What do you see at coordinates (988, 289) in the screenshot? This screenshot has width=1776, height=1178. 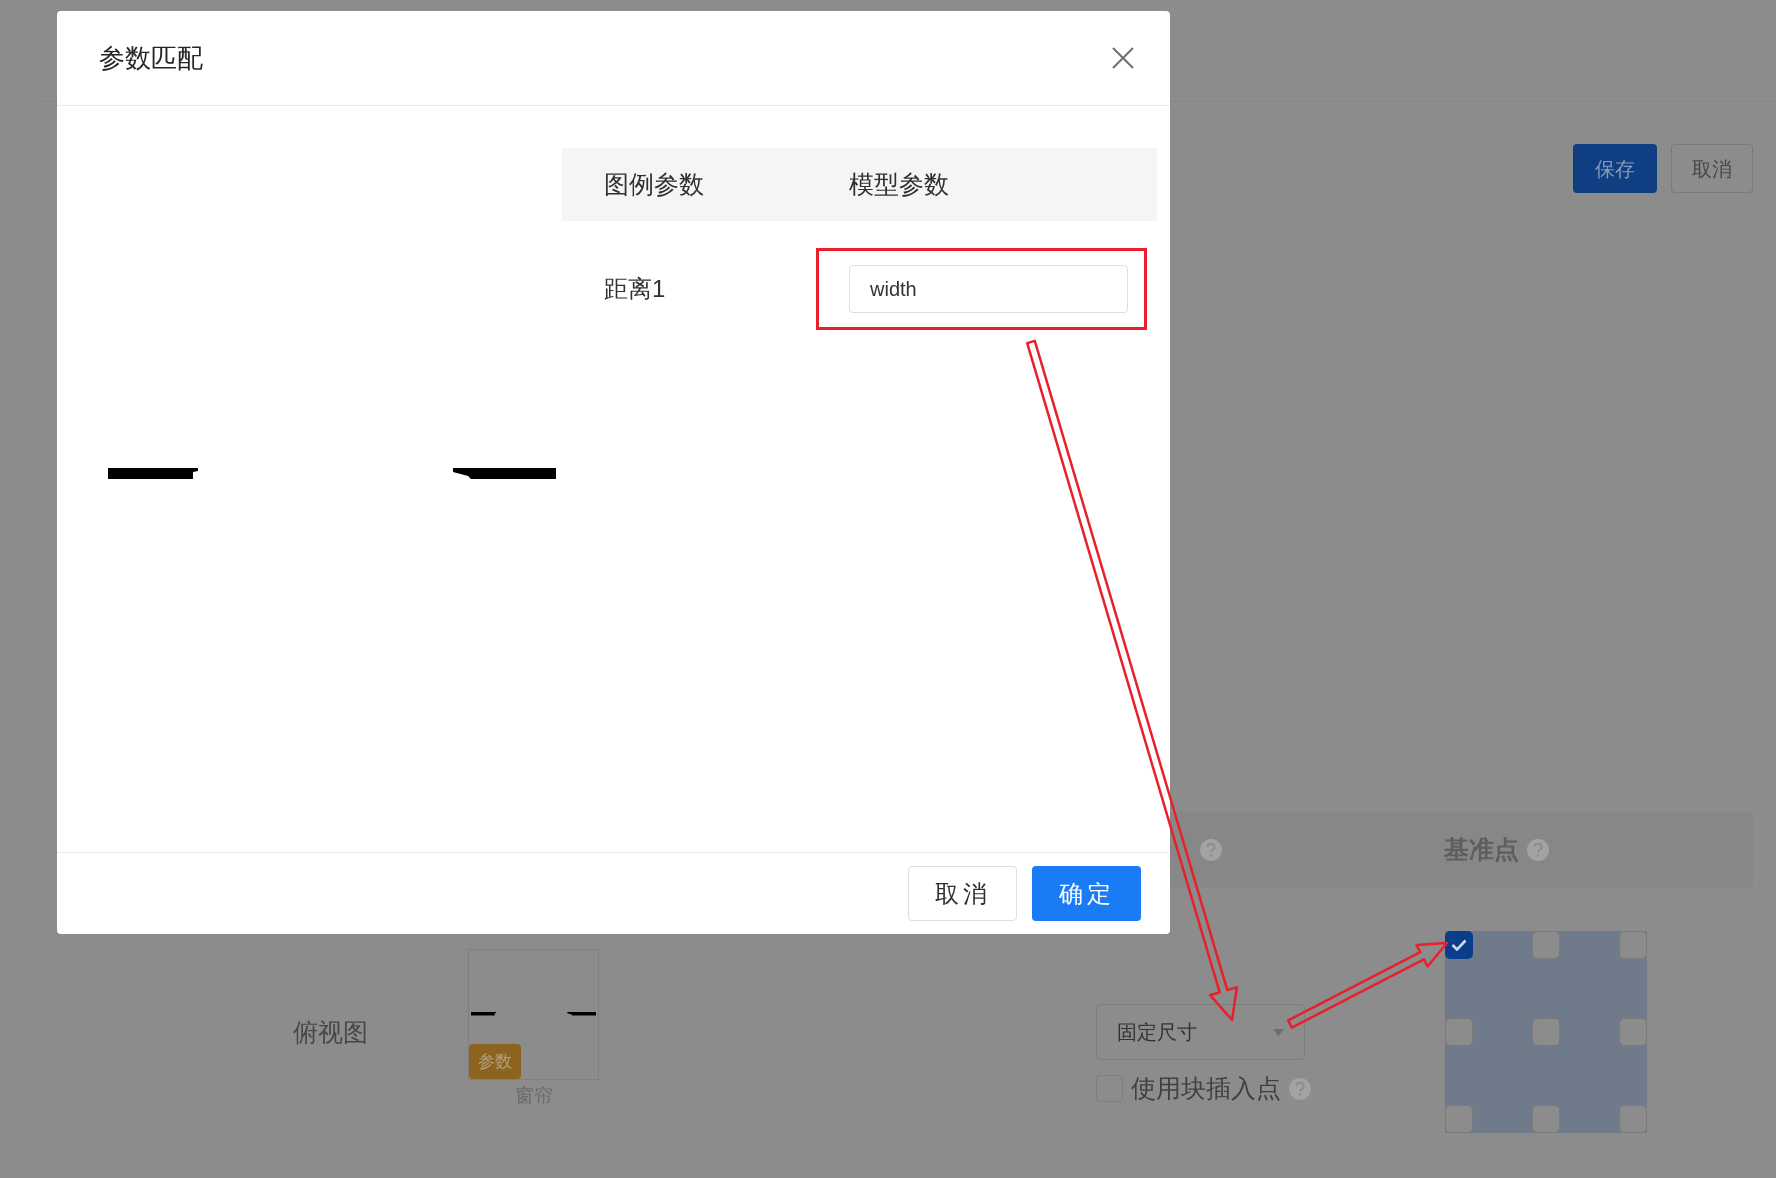 I see `model-parameter-field: width` at bounding box center [988, 289].